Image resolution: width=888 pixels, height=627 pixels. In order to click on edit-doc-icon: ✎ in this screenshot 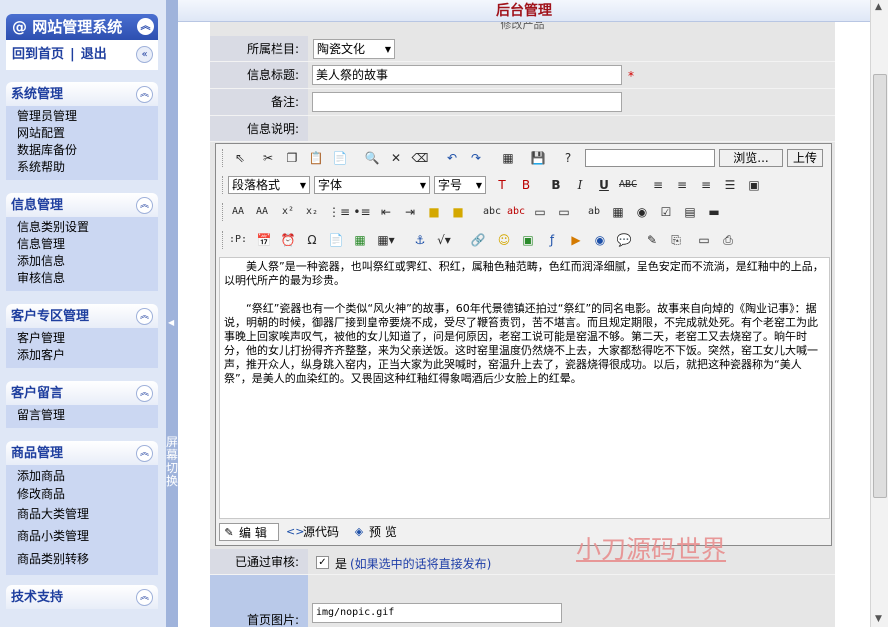, I will do `click(652, 240)`.